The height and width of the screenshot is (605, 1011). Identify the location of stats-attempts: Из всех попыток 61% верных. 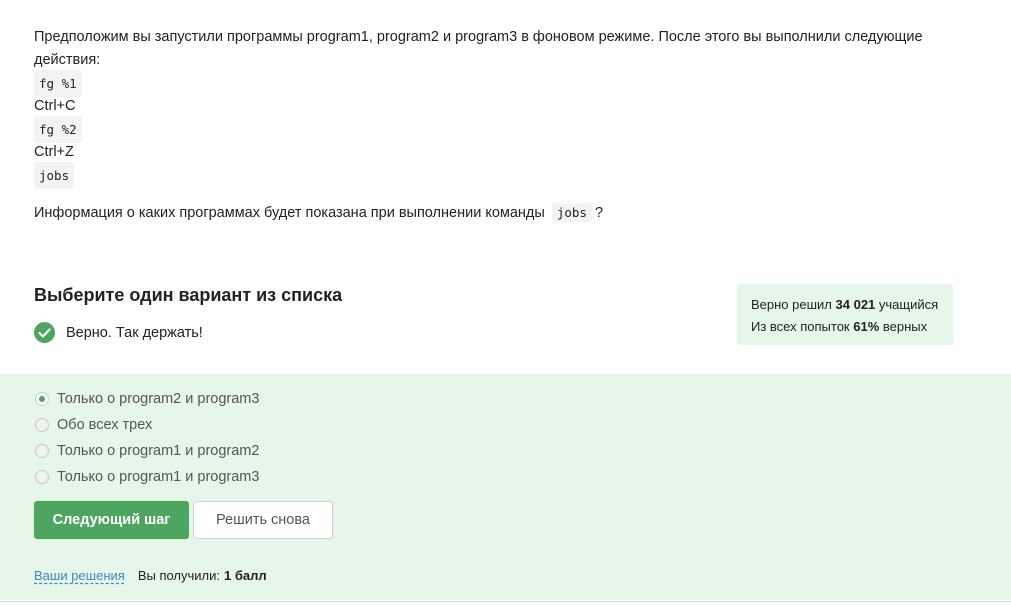
(845, 327).